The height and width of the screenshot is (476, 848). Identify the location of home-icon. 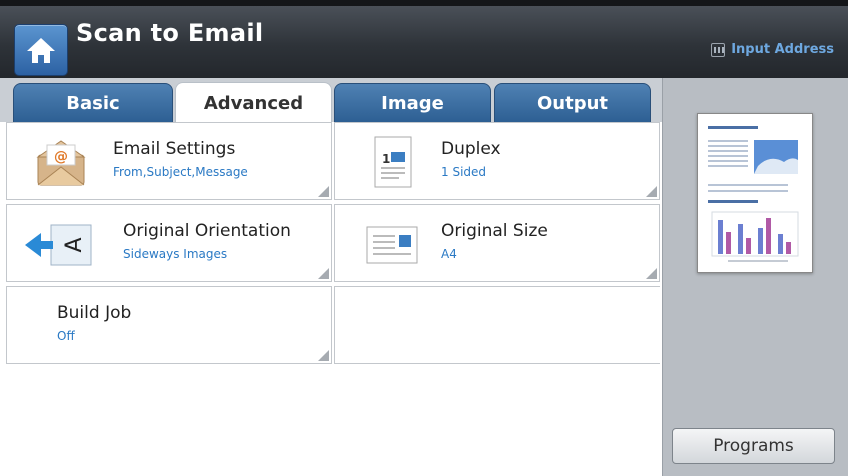
(41, 50).